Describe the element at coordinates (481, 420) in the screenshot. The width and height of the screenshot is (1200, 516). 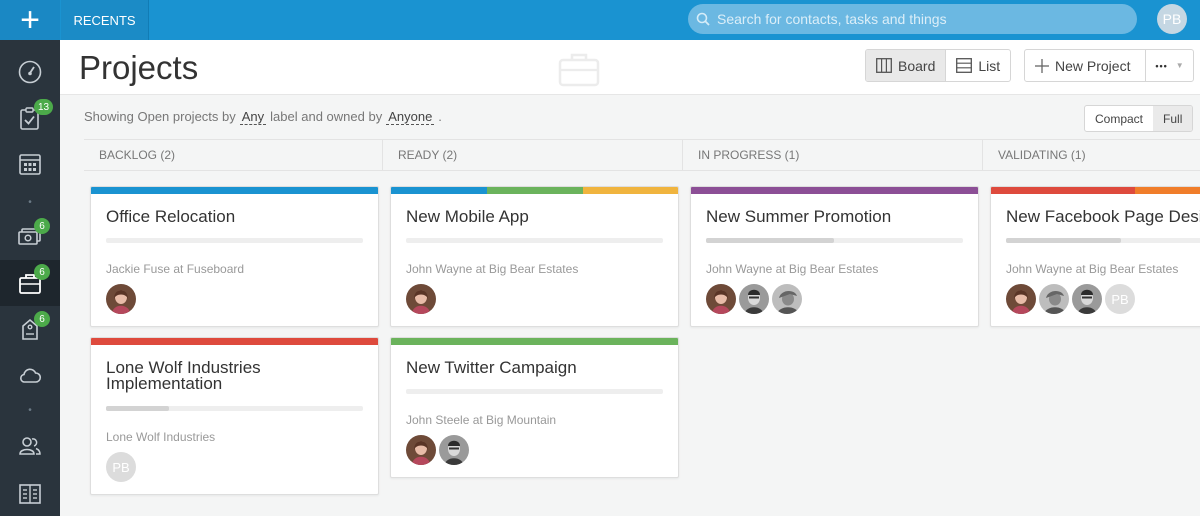
I see `project-owner: John Steele at Big Mountain` at that location.